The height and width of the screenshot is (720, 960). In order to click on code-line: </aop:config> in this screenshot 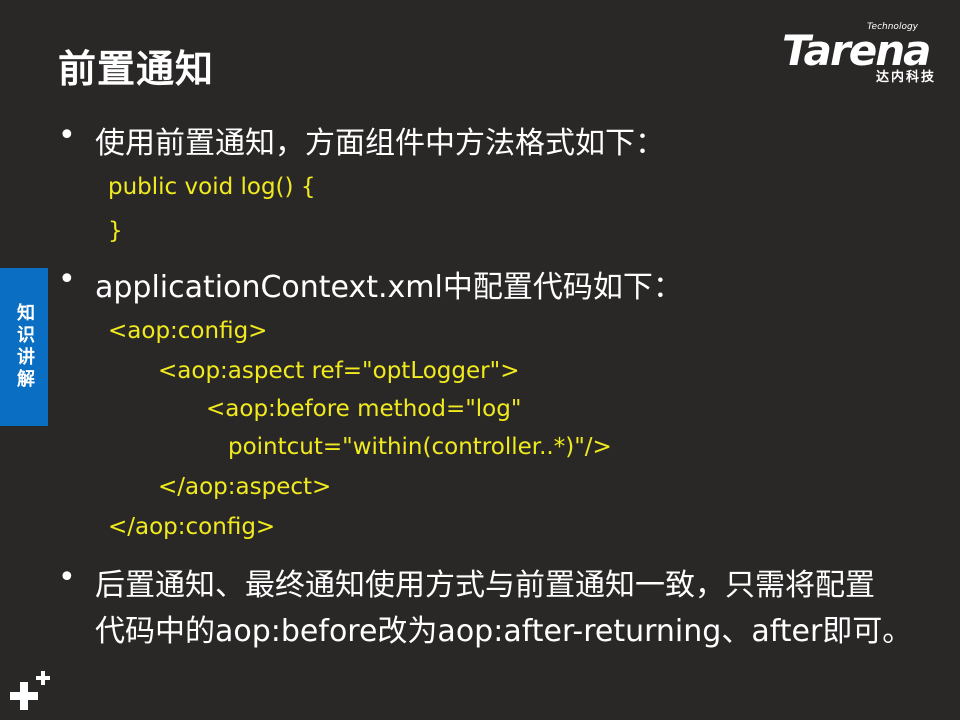, I will do `click(192, 527)`.